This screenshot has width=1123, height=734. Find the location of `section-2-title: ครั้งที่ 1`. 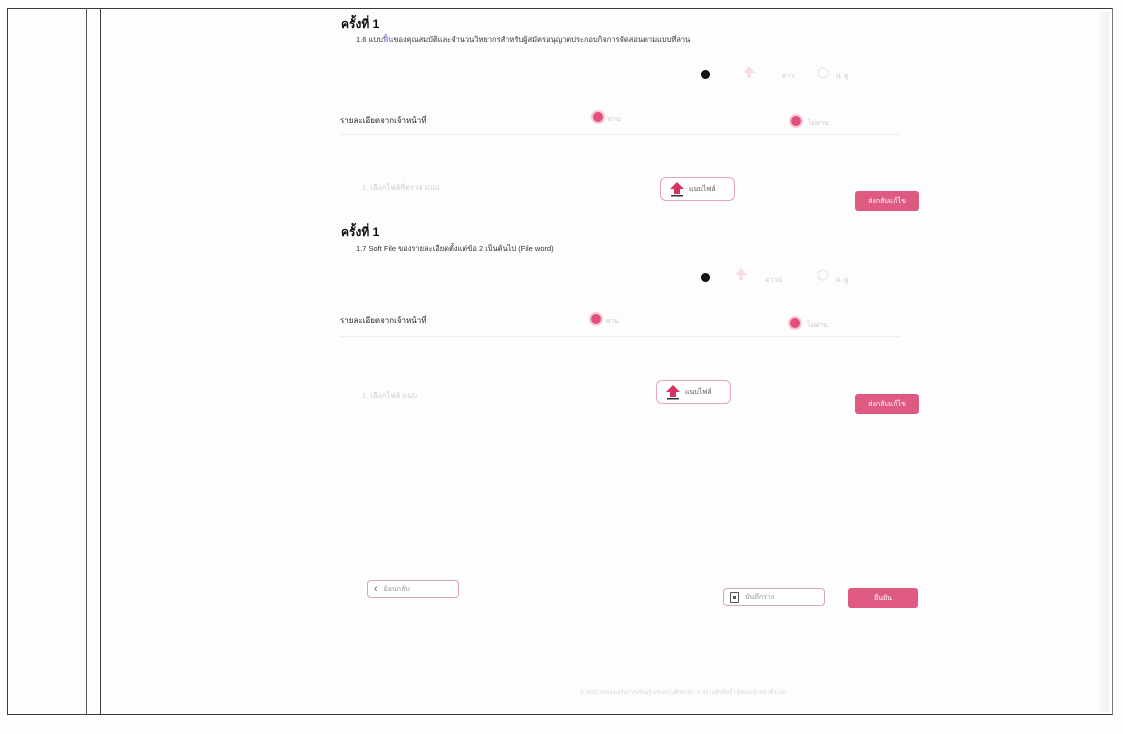

section-2-title: ครั้งที่ 1 is located at coordinates (360, 232).